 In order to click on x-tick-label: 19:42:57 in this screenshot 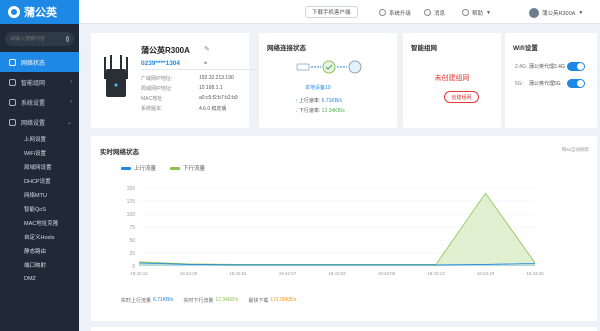, I will do `click(288, 273)`.